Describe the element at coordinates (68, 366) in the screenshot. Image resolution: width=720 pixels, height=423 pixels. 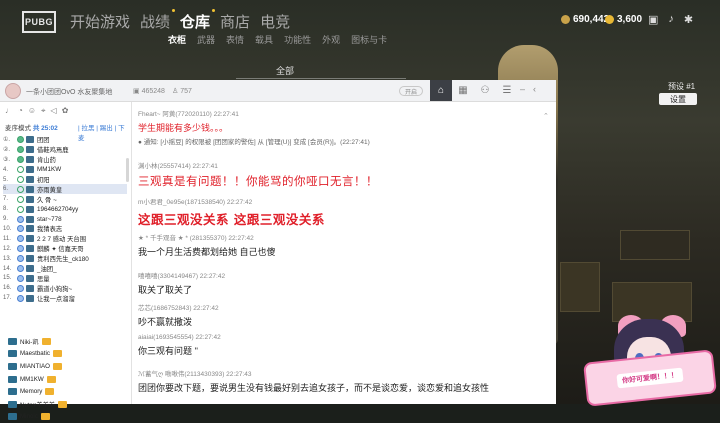
I see `member-row: MIANTIAO` at that location.